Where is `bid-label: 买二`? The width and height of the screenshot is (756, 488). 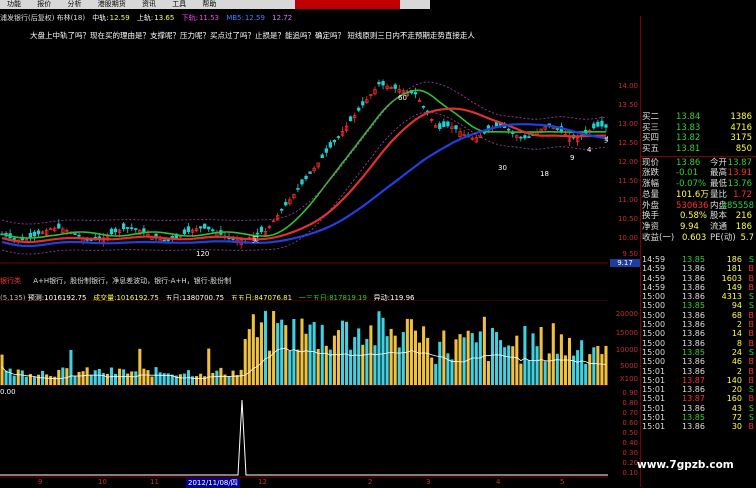 bid-label: 买二 is located at coordinates (651, 117).